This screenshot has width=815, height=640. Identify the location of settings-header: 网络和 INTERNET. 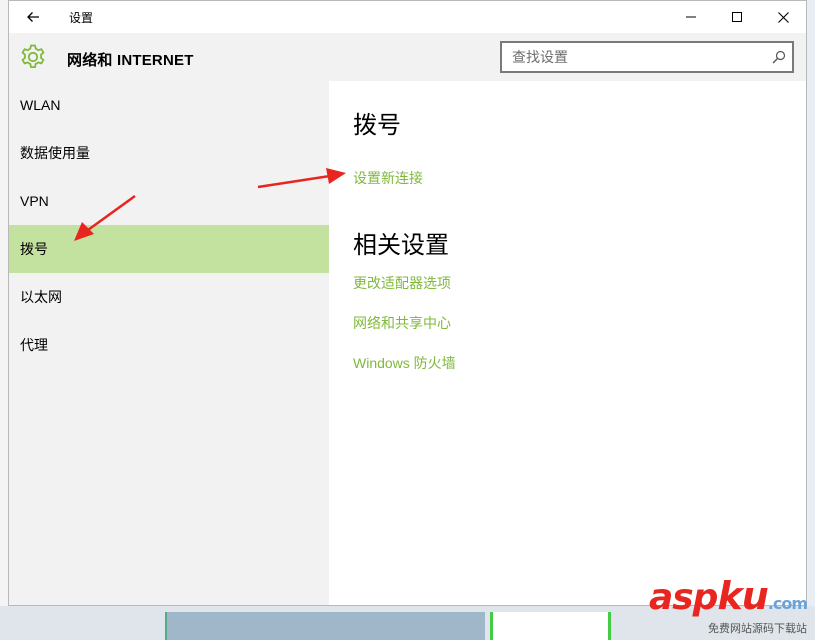
(407, 57).